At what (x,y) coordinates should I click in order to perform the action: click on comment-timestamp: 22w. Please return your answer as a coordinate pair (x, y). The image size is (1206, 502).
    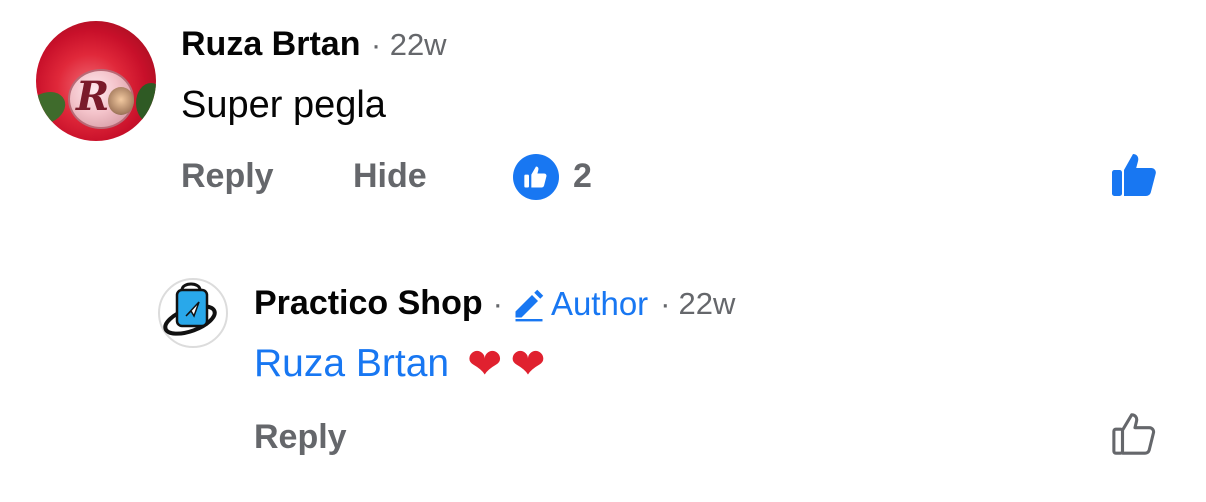
    Looking at the image, I should click on (418, 44).